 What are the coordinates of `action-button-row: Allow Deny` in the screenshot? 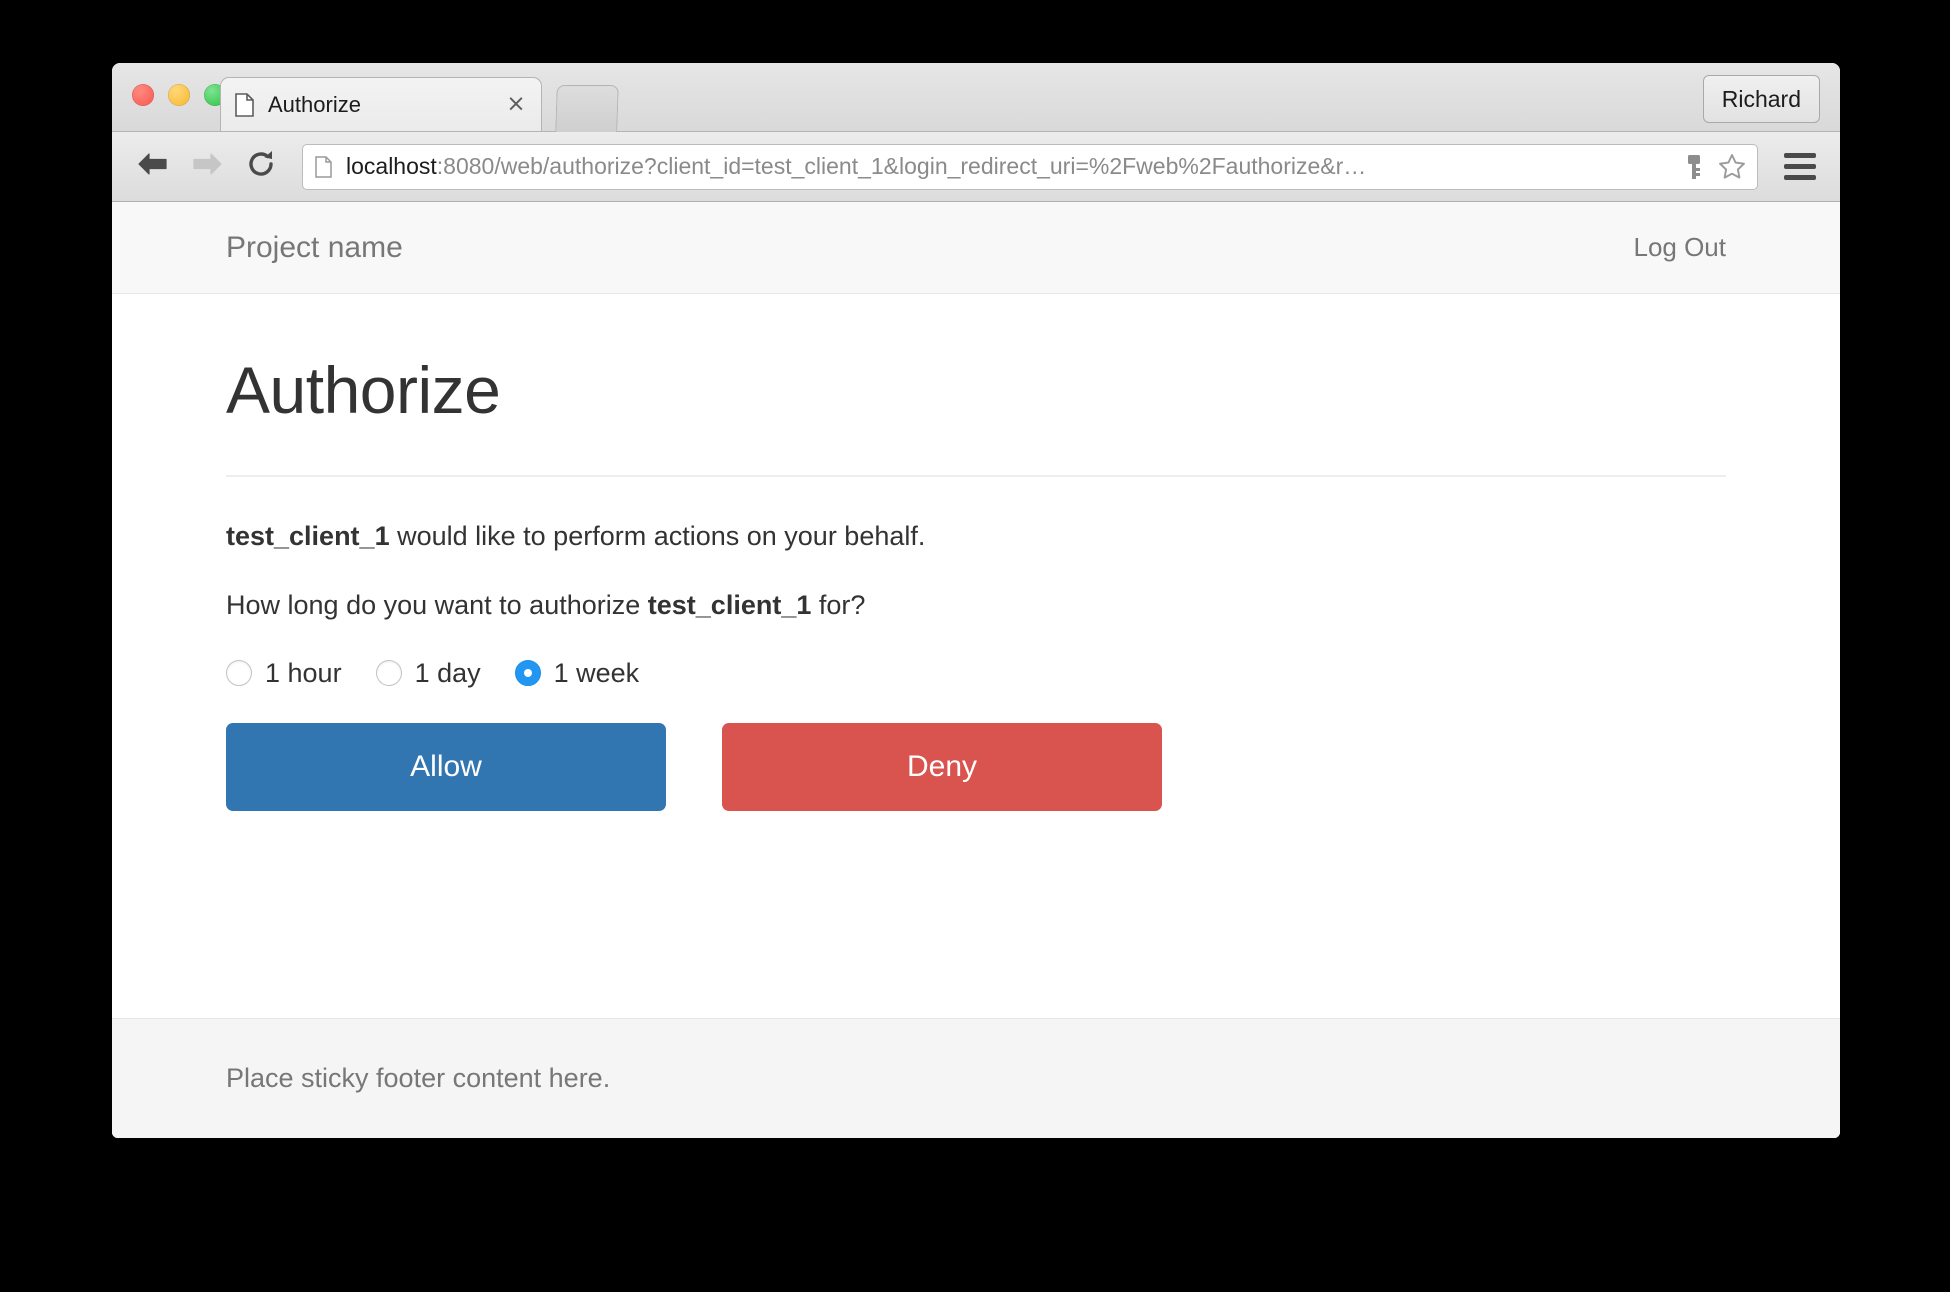 It's located at (976, 766).